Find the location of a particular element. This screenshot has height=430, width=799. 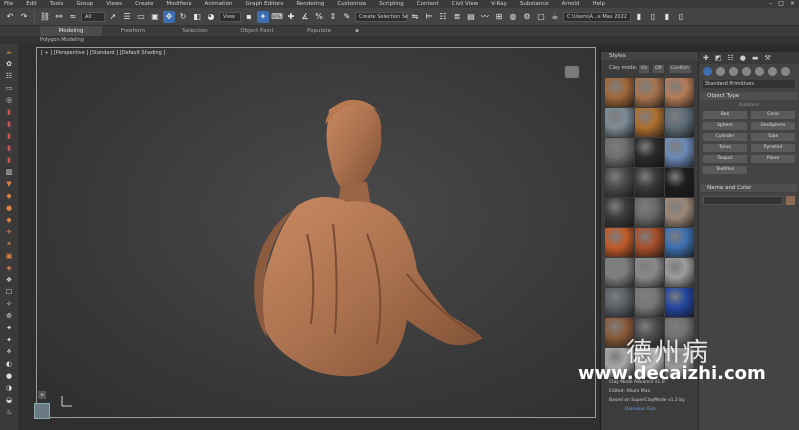

modify-icon: ✿ is located at coordinates (9, 63).